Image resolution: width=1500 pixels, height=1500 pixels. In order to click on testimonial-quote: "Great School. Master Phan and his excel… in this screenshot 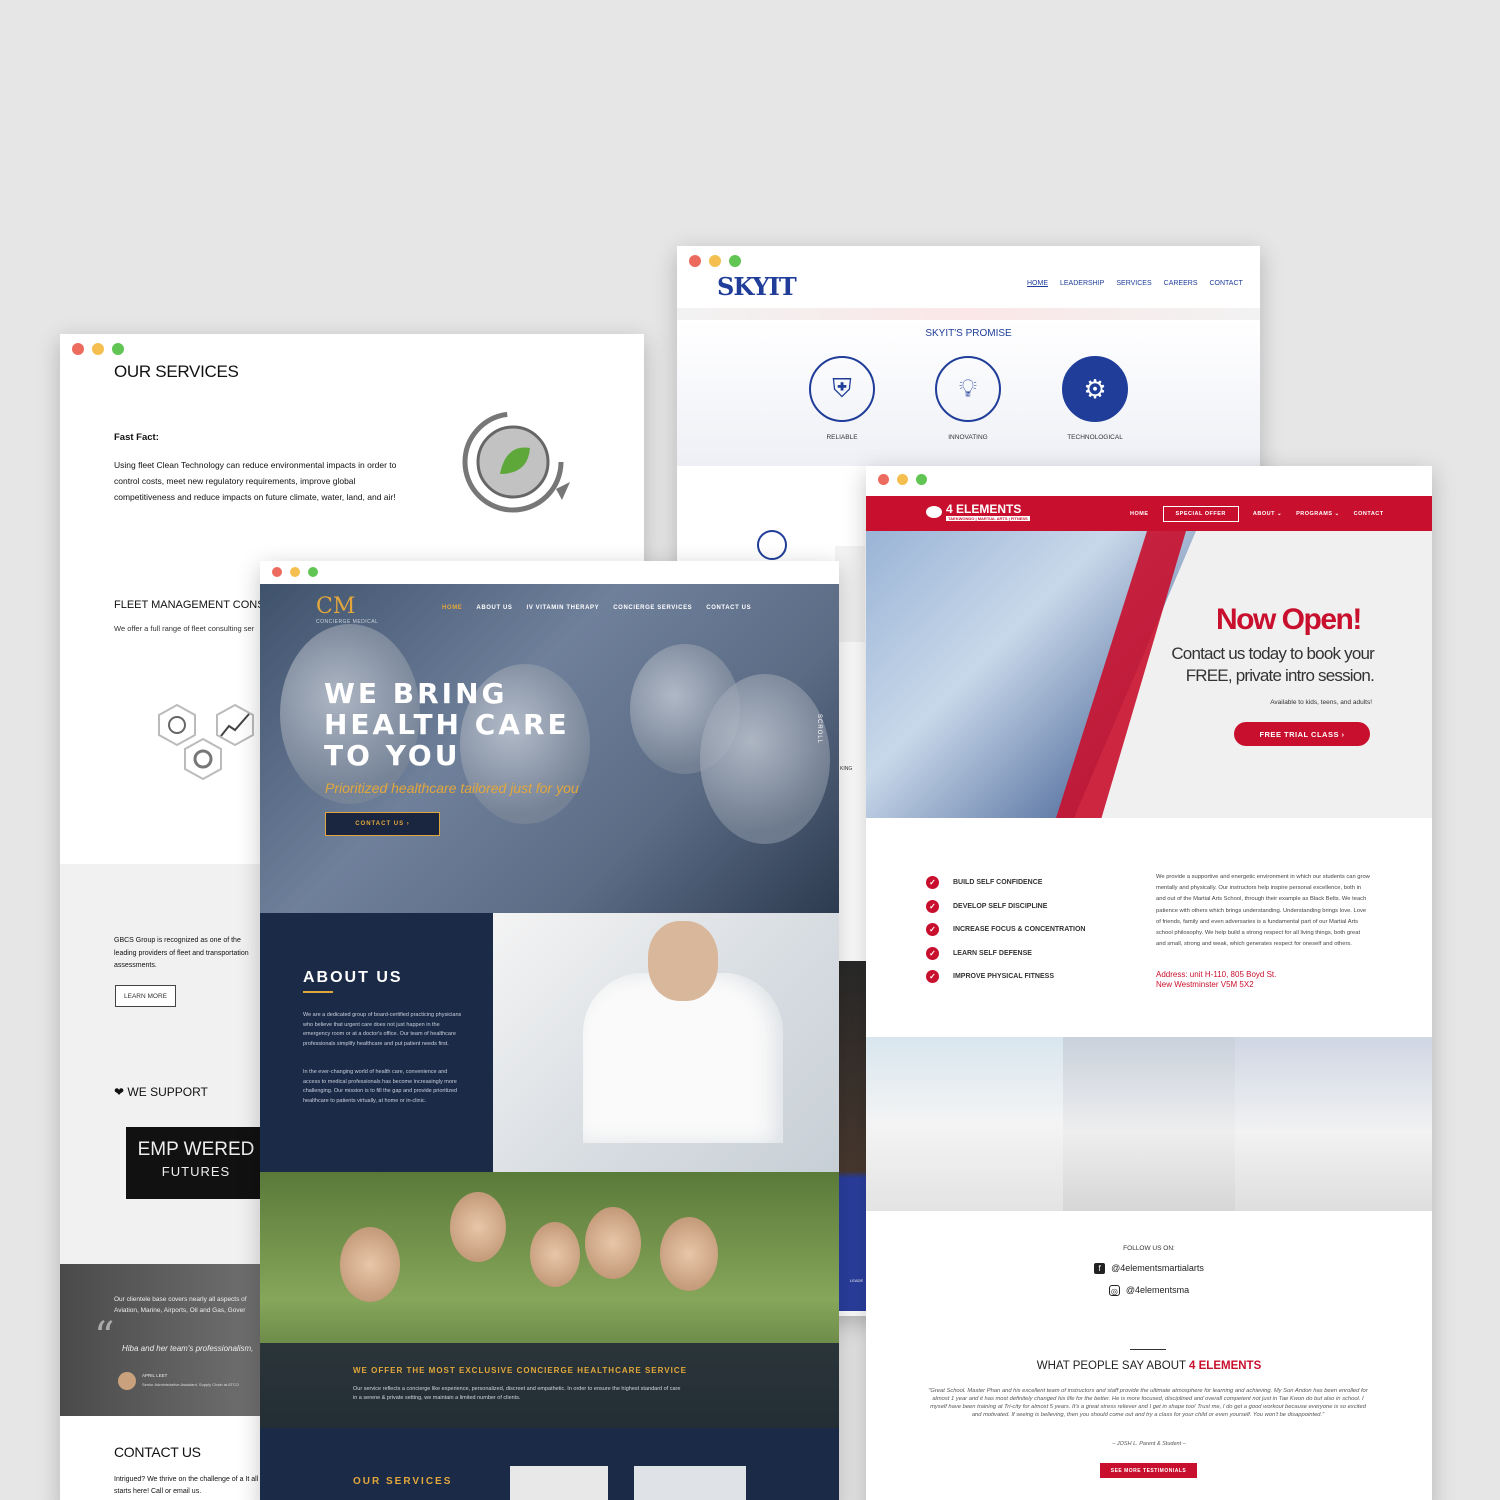, I will do `click(1148, 1403)`.